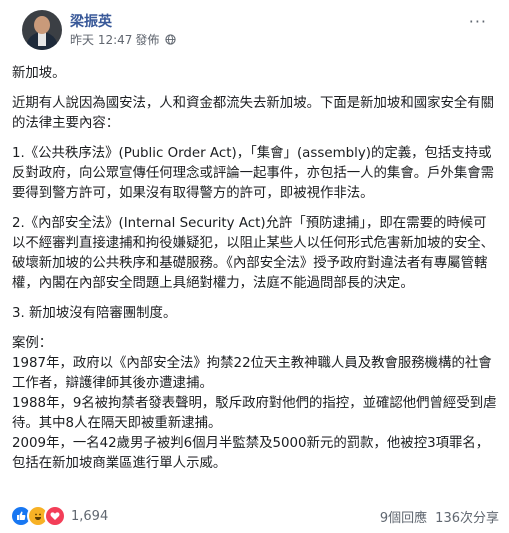  I want to click on comments-count: 9個回應, so click(403, 516).